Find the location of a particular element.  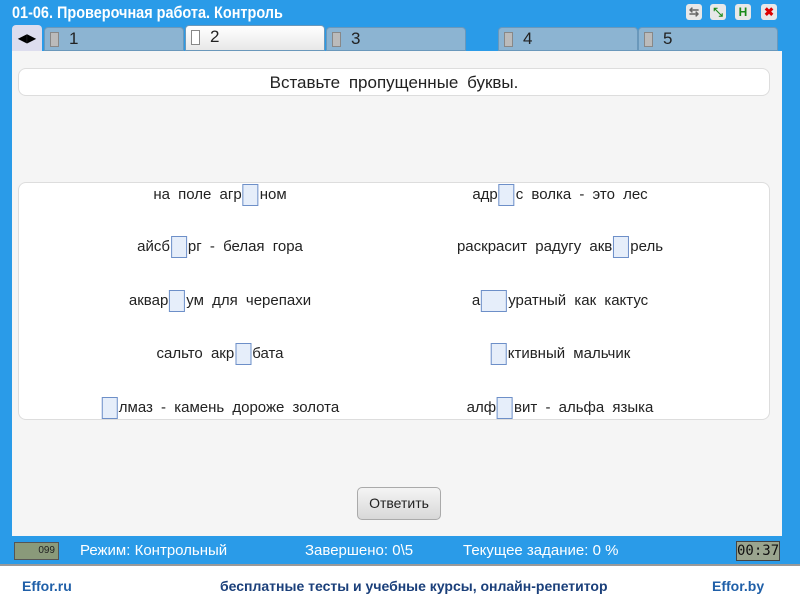

mode-label: Режим: Контрольный is located at coordinates (154, 550).